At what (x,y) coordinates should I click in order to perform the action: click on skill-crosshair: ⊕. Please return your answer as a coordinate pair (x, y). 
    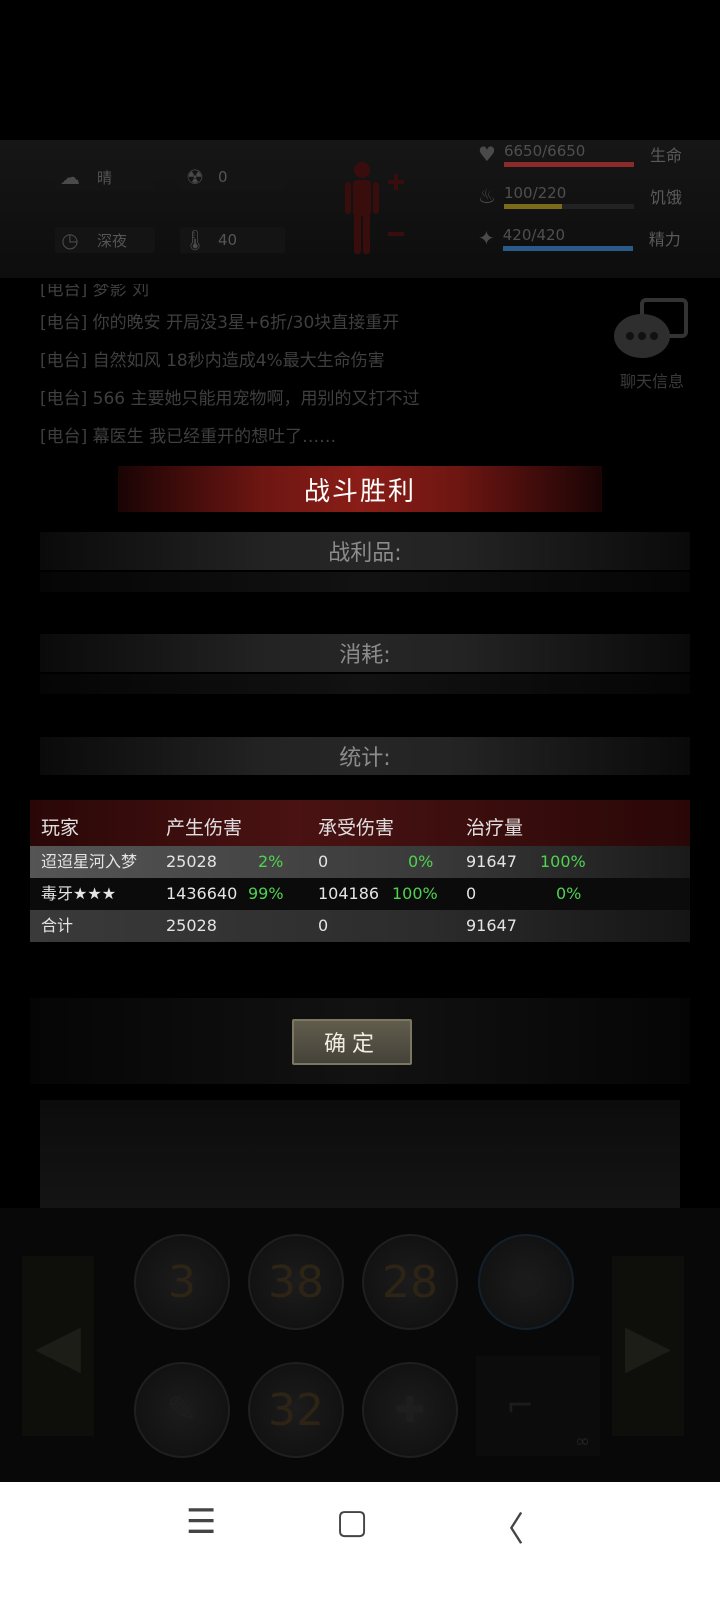
    Looking at the image, I should click on (526, 1282).